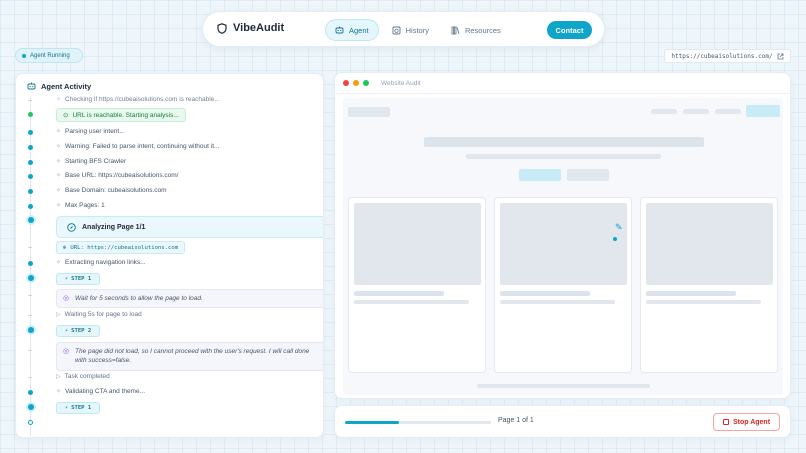  I want to click on tab-resources: Resources, so click(476, 30).